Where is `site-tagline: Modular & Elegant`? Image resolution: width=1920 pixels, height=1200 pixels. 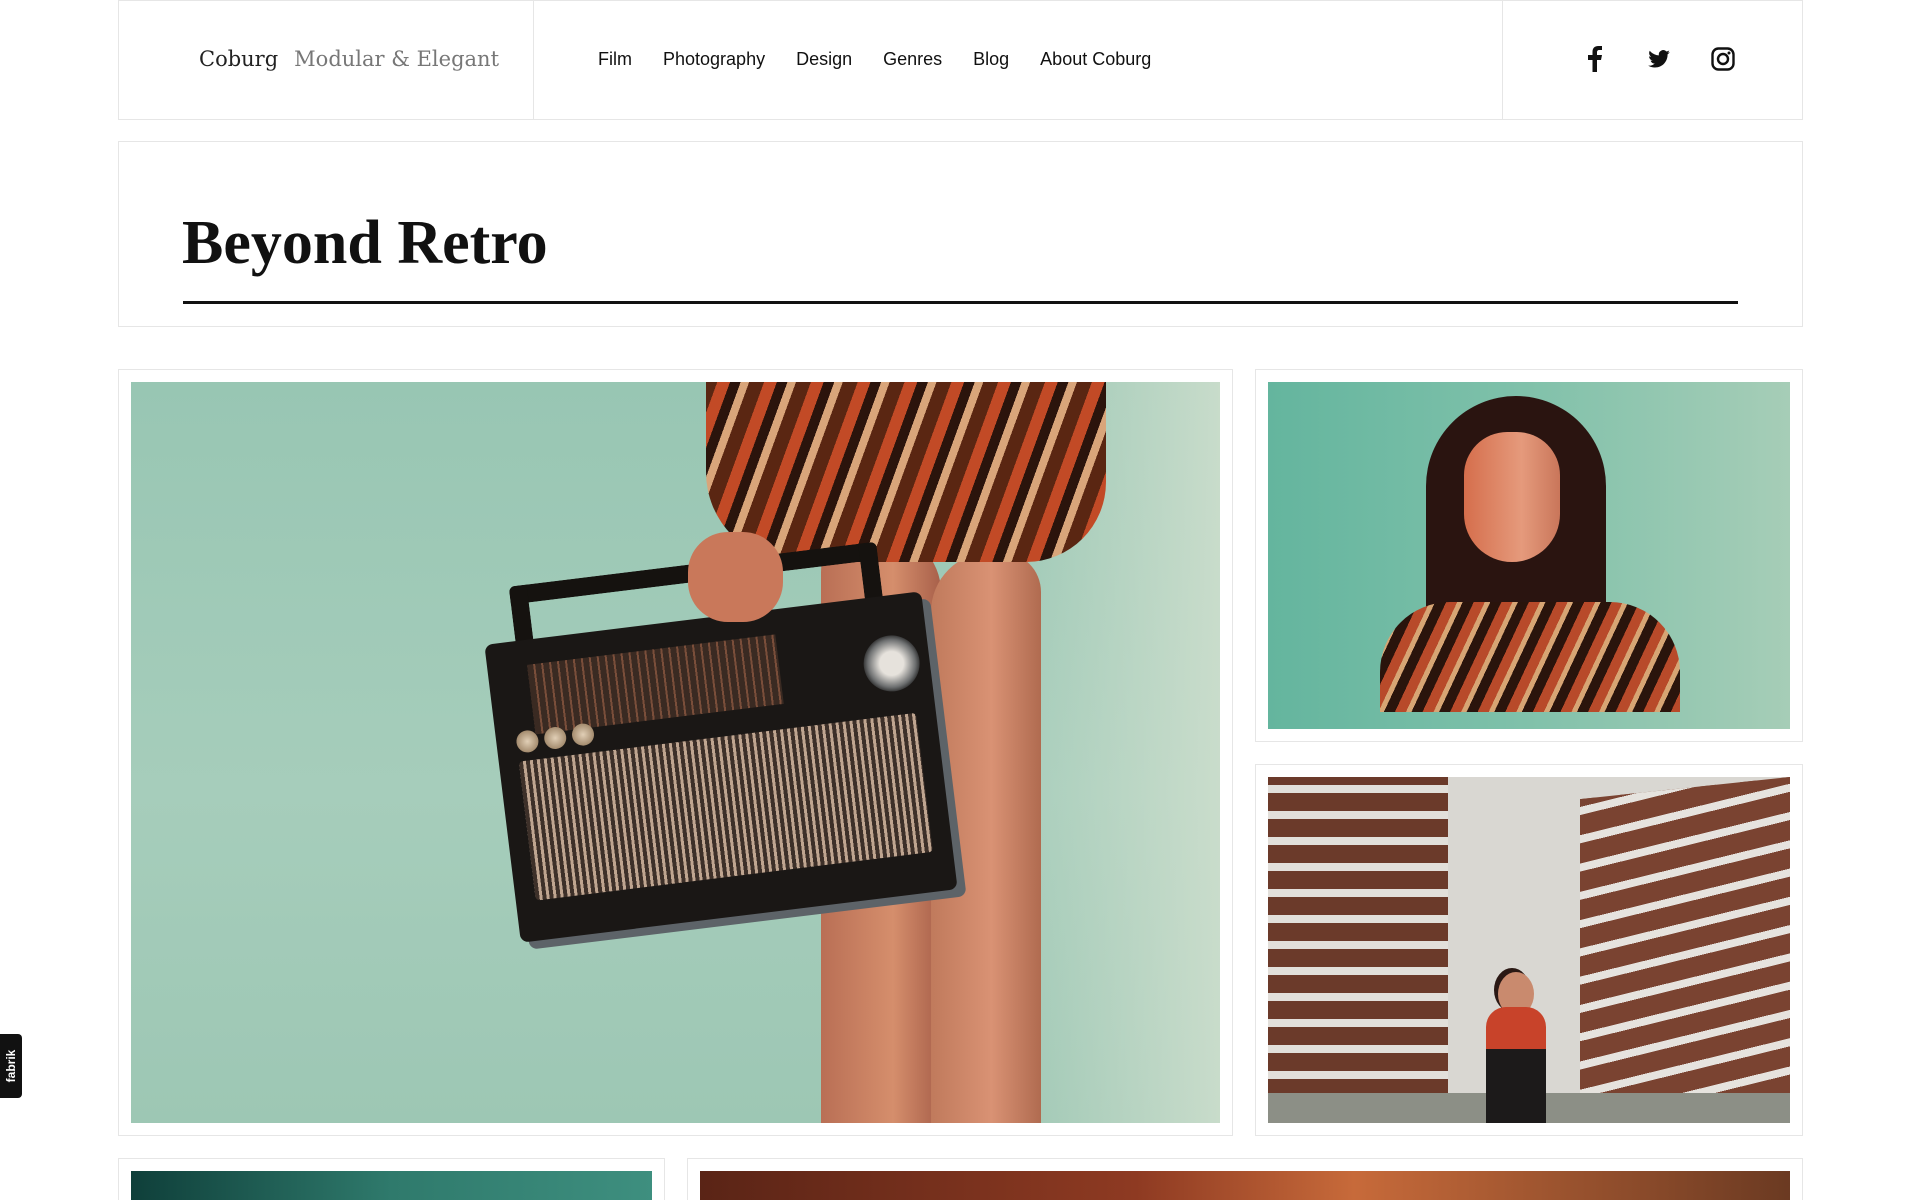 site-tagline: Modular & Elegant is located at coordinates (397, 59).